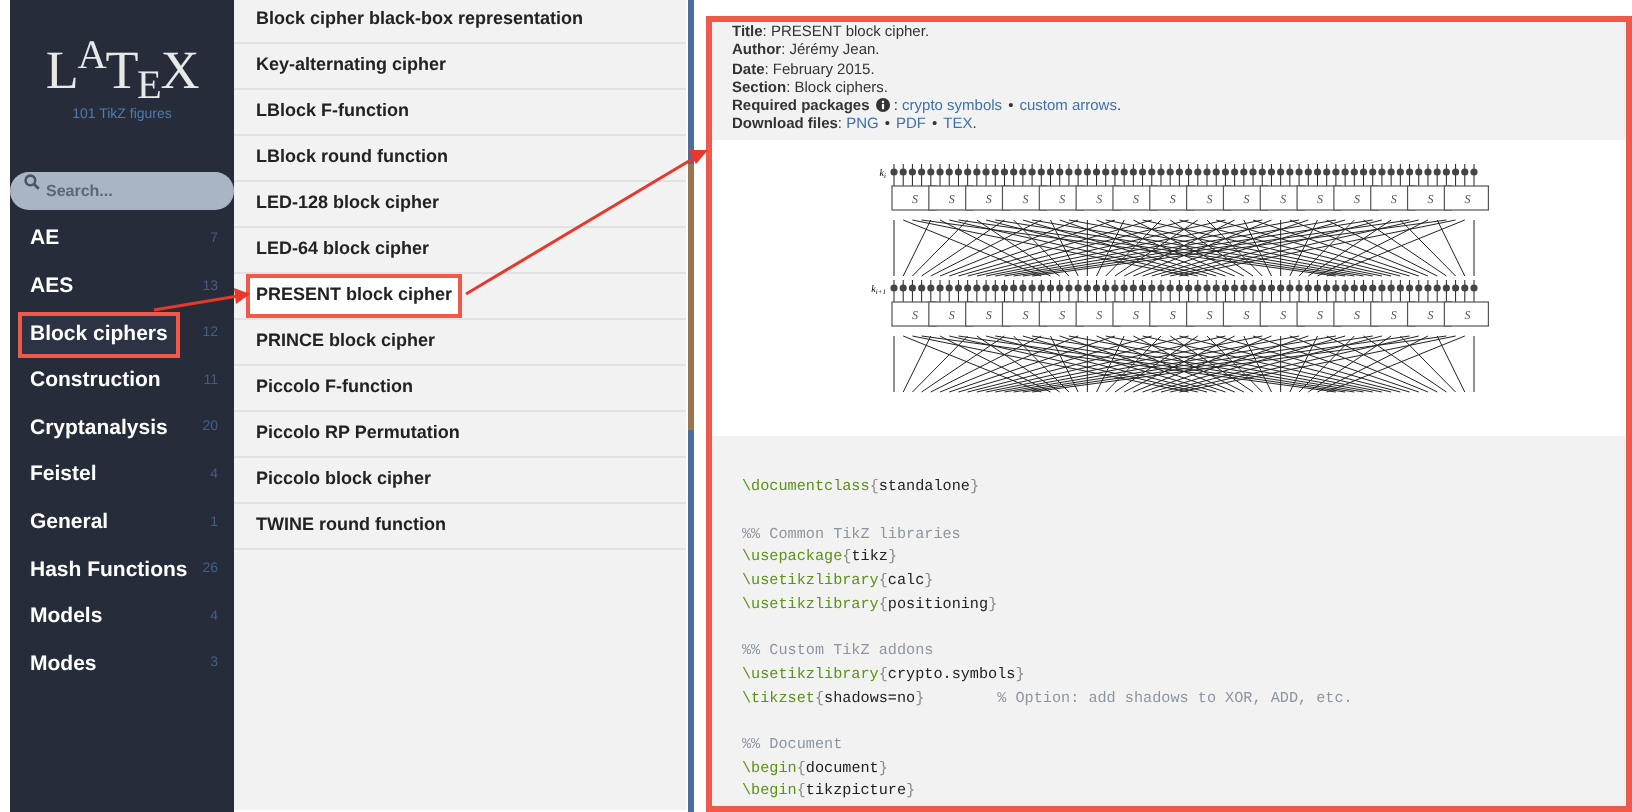 This screenshot has height=812, width=1632. I want to click on figure-link: Piccolo RP Permutation, so click(358, 434).